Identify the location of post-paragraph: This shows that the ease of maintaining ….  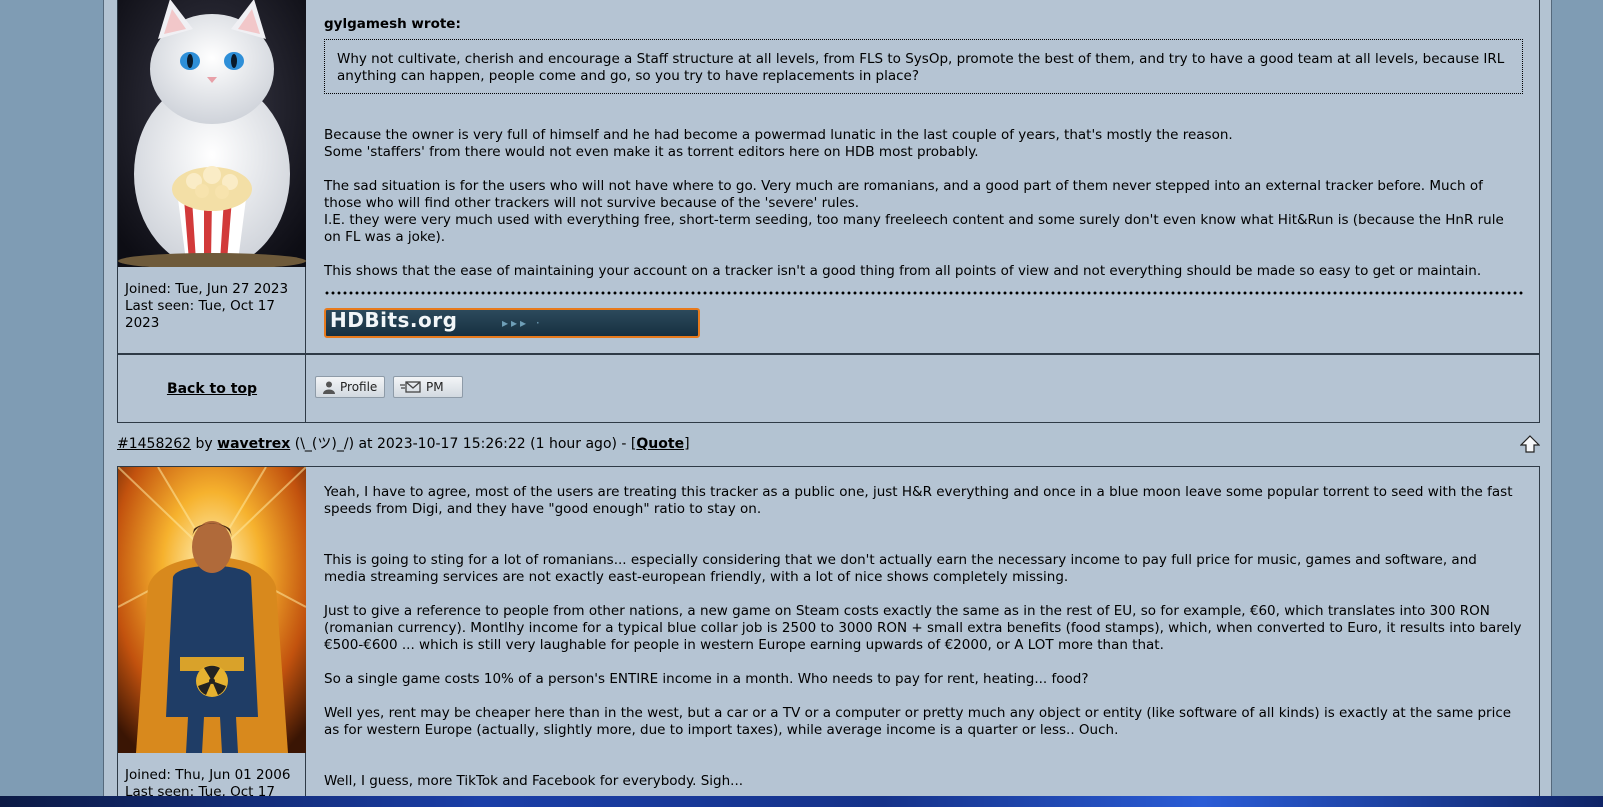
(903, 271).